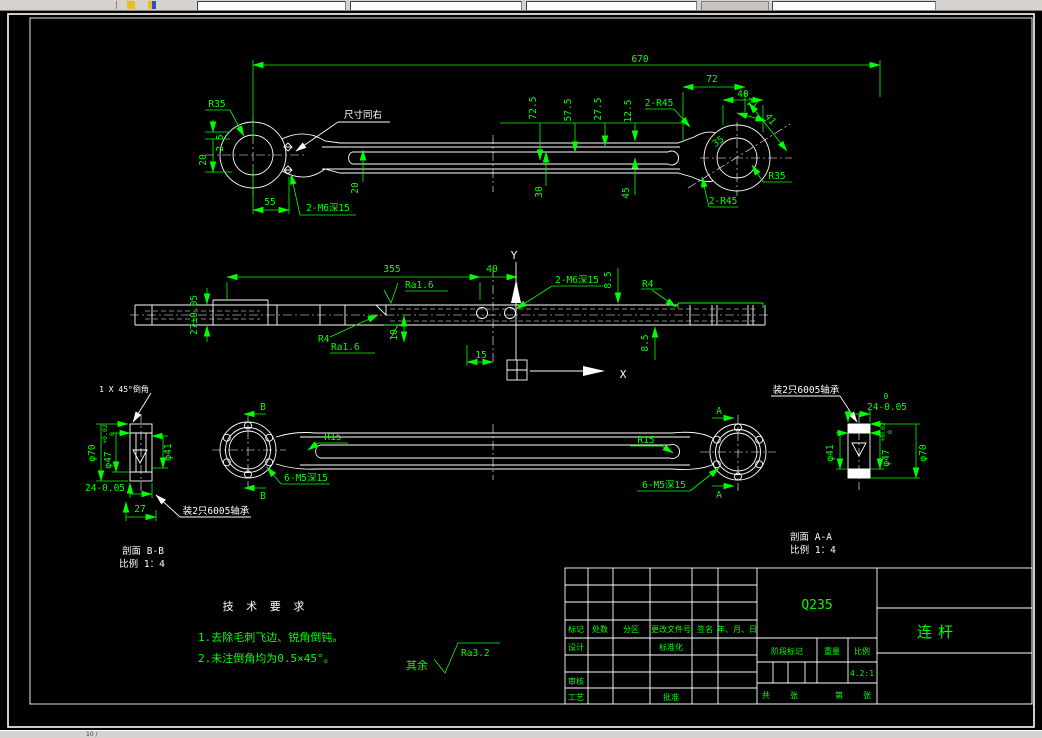  I want to click on layer-combo, so click(271, 6).